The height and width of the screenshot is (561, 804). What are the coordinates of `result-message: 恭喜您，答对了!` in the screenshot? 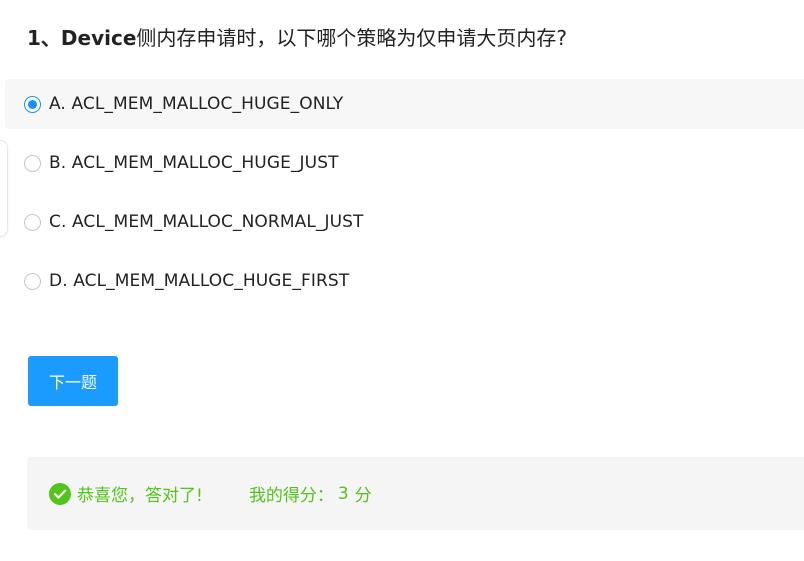 It's located at (140, 496).